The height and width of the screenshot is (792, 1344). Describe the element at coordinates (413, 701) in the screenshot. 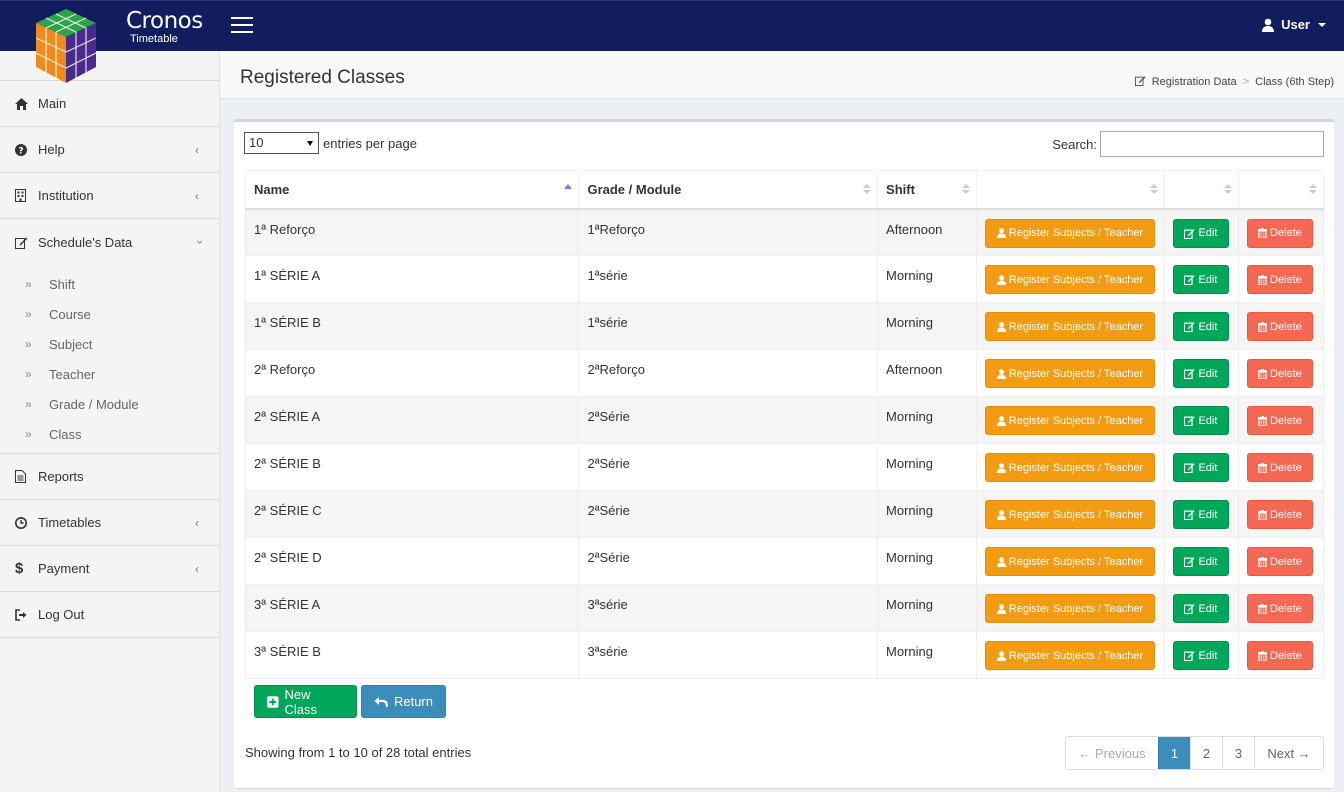

I see `return-label: Return` at that location.